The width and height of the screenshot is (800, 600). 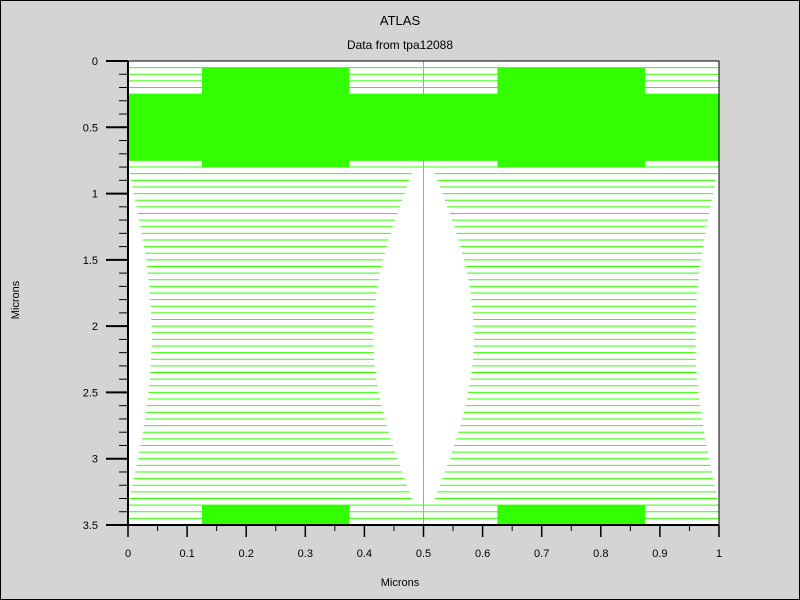 What do you see at coordinates (95, 327) in the screenshot?
I see `y-tick-label: 2` at bounding box center [95, 327].